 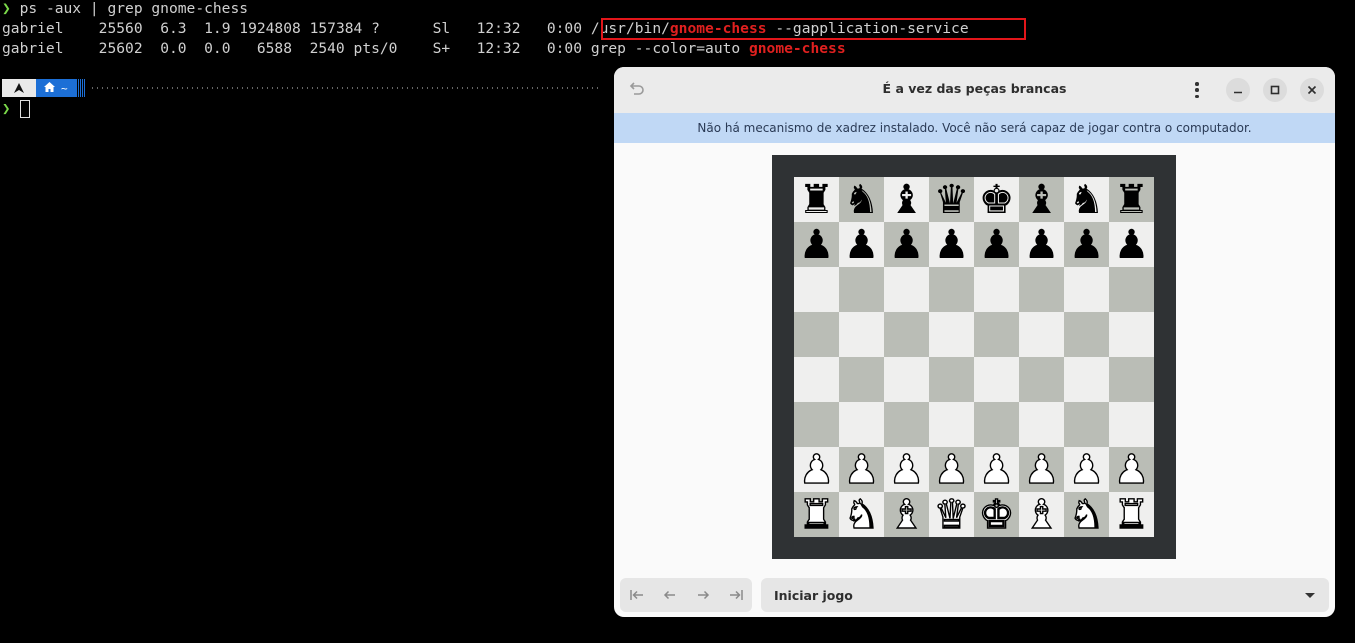 I want to click on black-piece: ♚, so click(x=997, y=200).